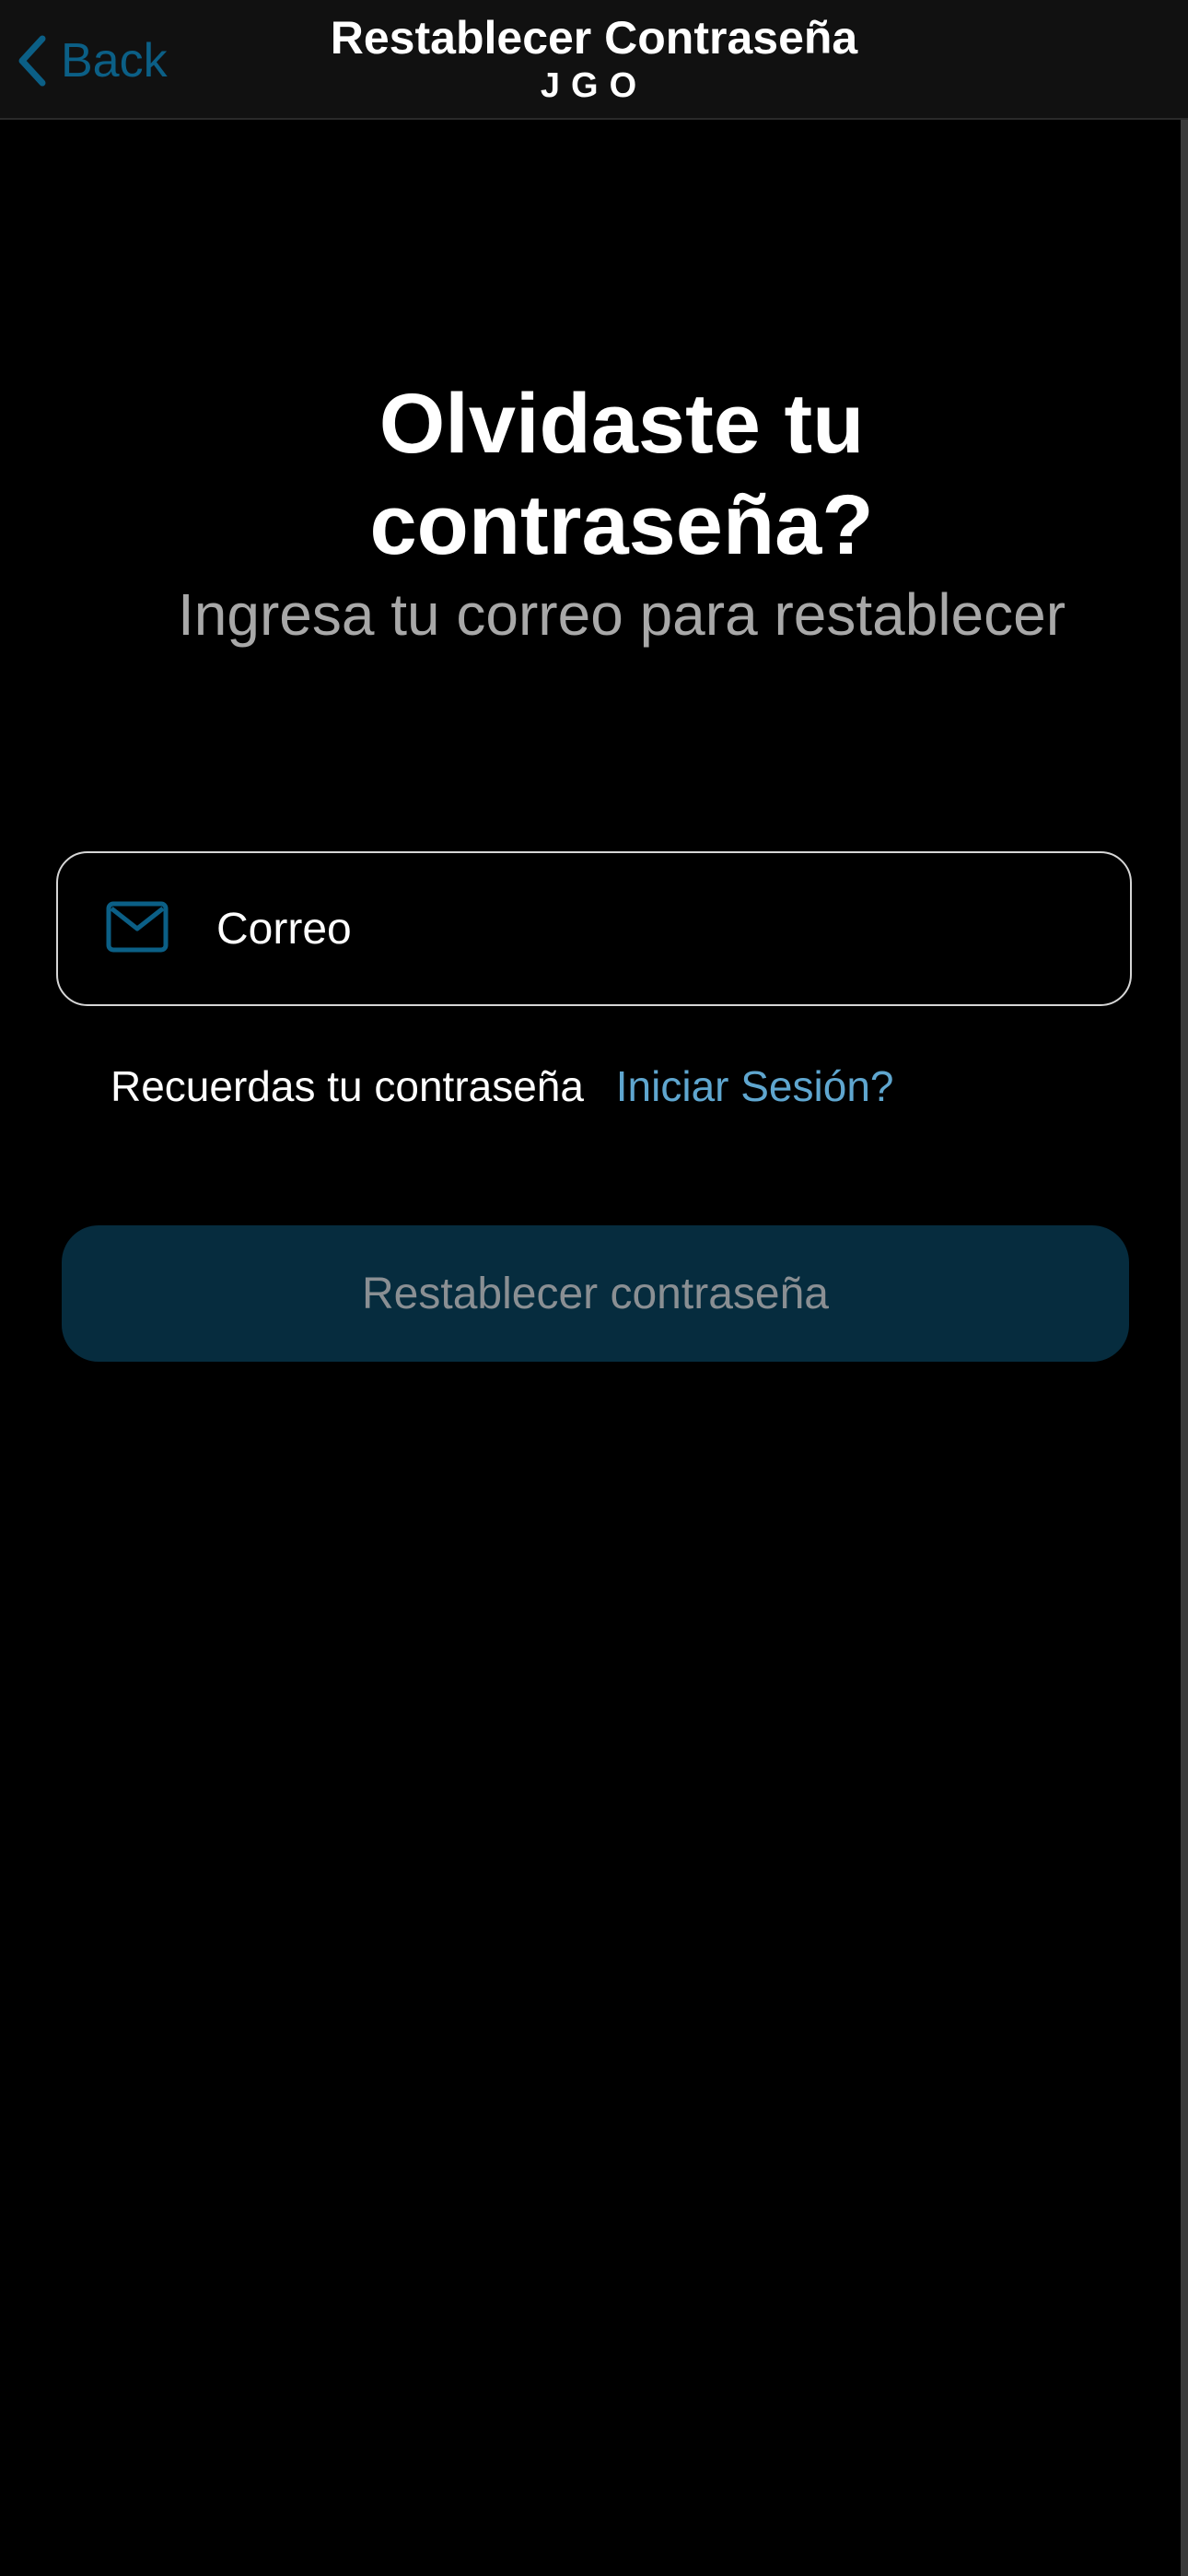 Image resolution: width=1188 pixels, height=2576 pixels. Describe the element at coordinates (137, 929) in the screenshot. I see `mail-icon` at that location.